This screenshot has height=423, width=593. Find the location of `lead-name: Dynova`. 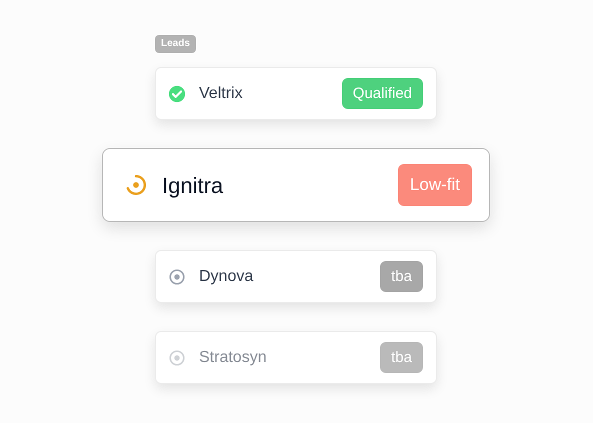

lead-name: Dynova is located at coordinates (226, 276).